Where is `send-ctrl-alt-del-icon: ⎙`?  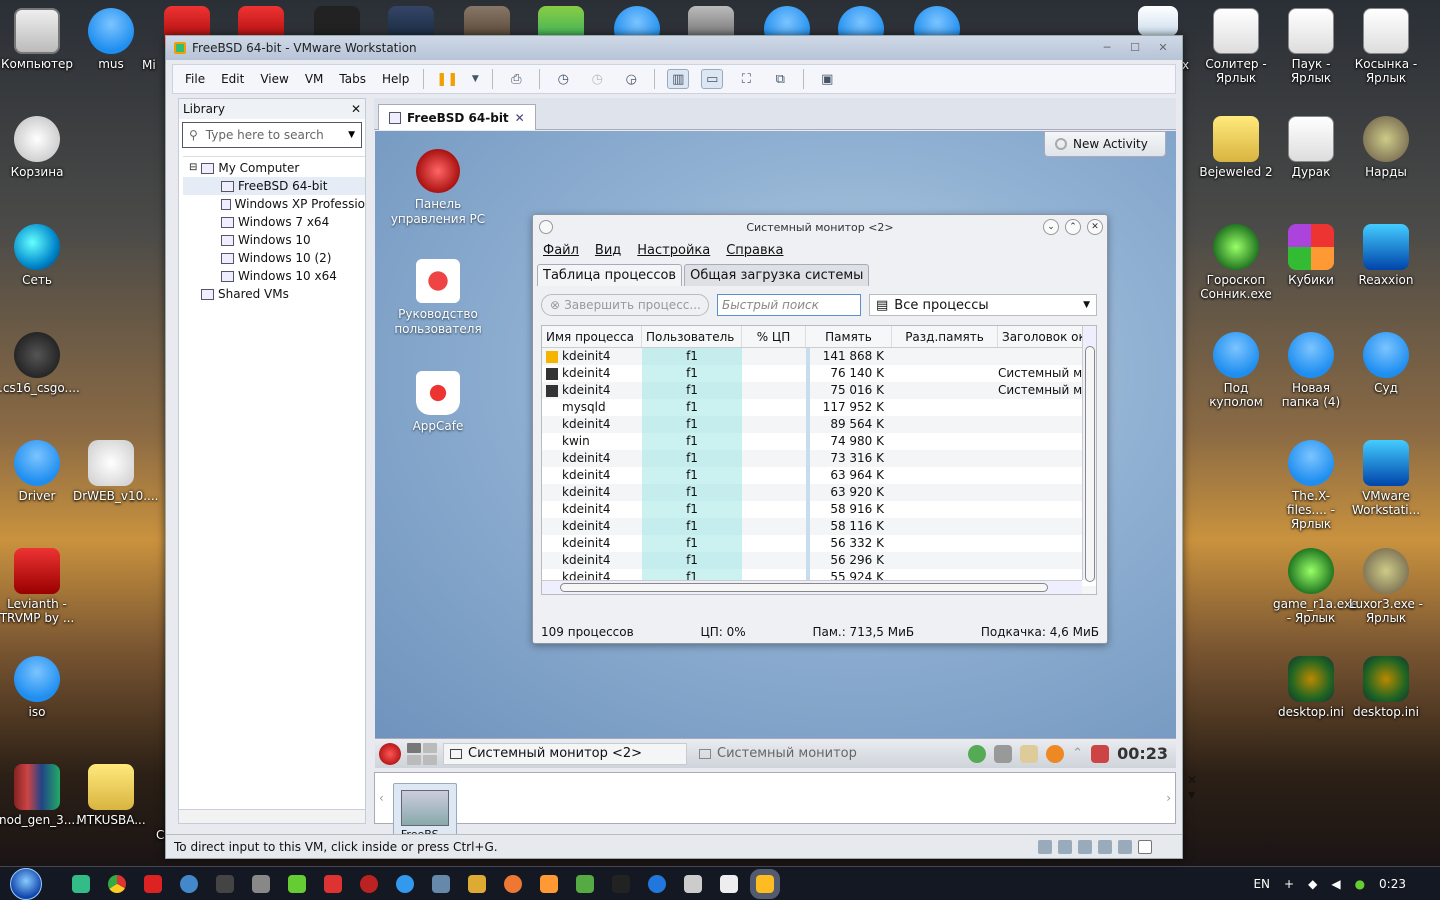
send-ctrl-alt-del-icon: ⎙ is located at coordinates (516, 79).